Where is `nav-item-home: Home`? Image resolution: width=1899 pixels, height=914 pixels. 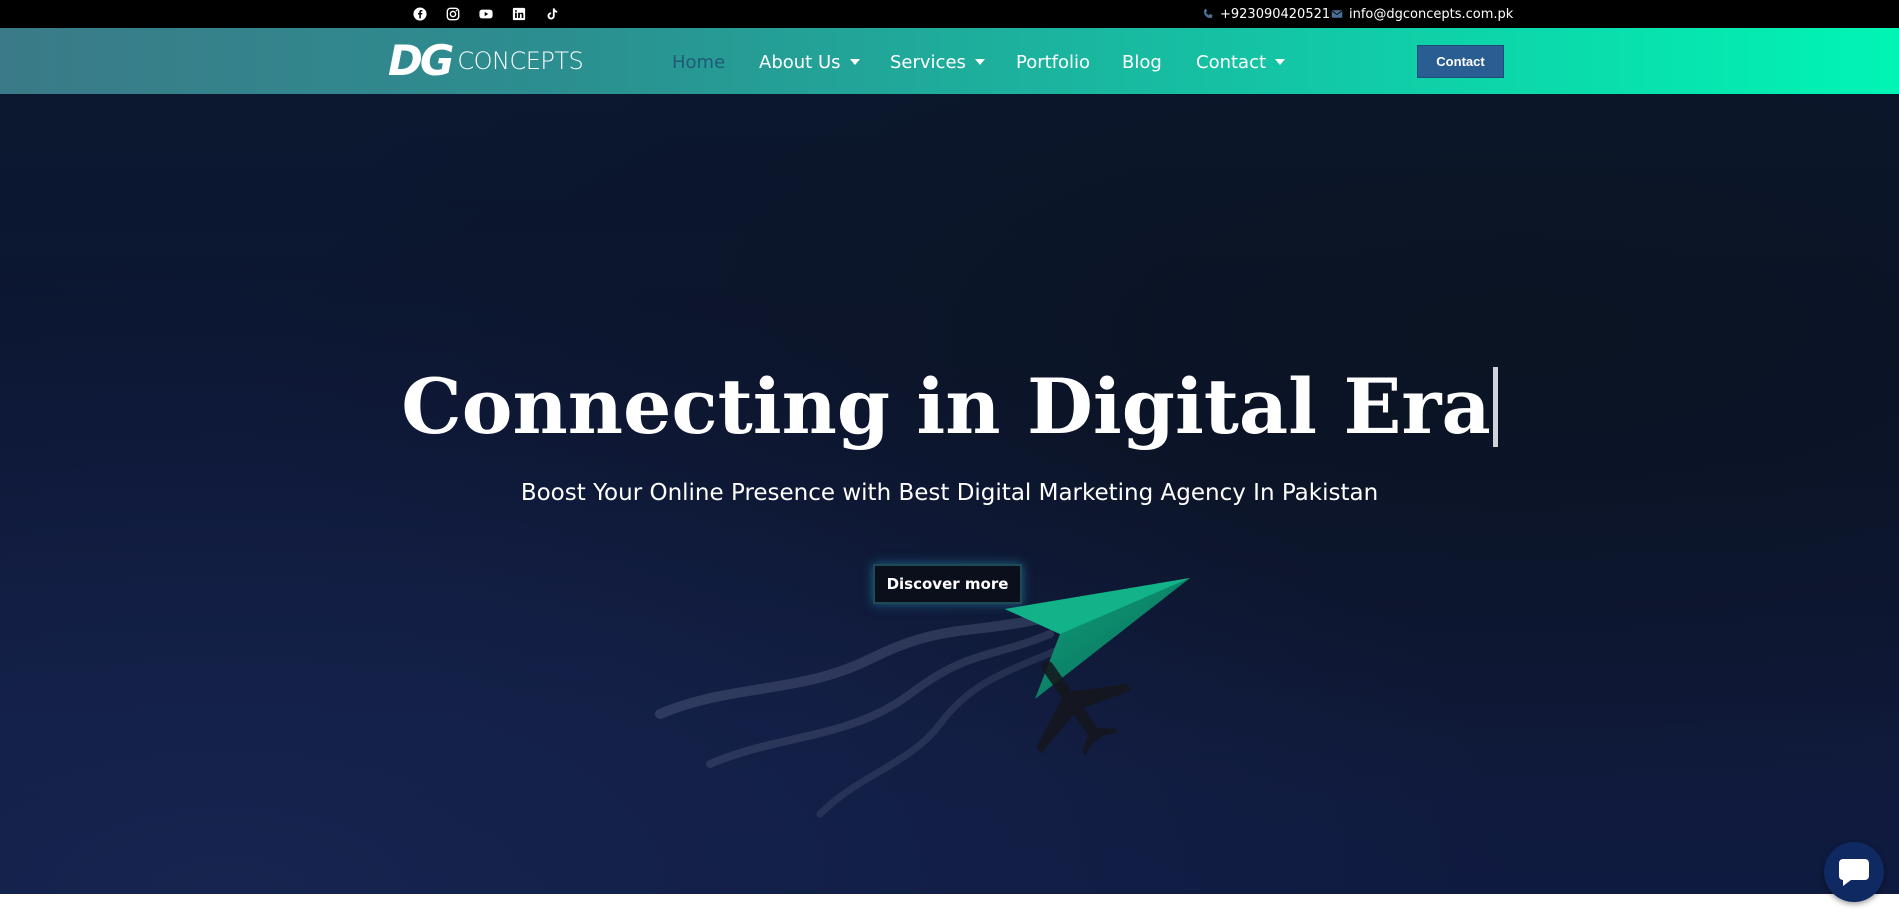
nav-item-home: Home is located at coordinates (698, 62).